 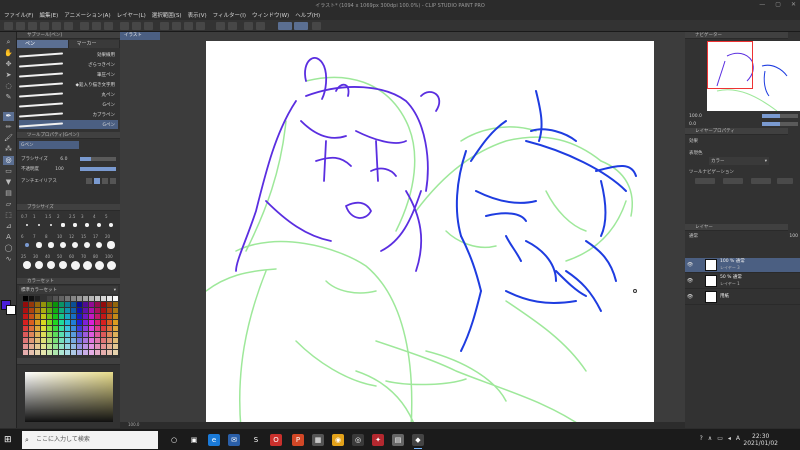 I want to click on mask-icon, so click(x=232, y=26).